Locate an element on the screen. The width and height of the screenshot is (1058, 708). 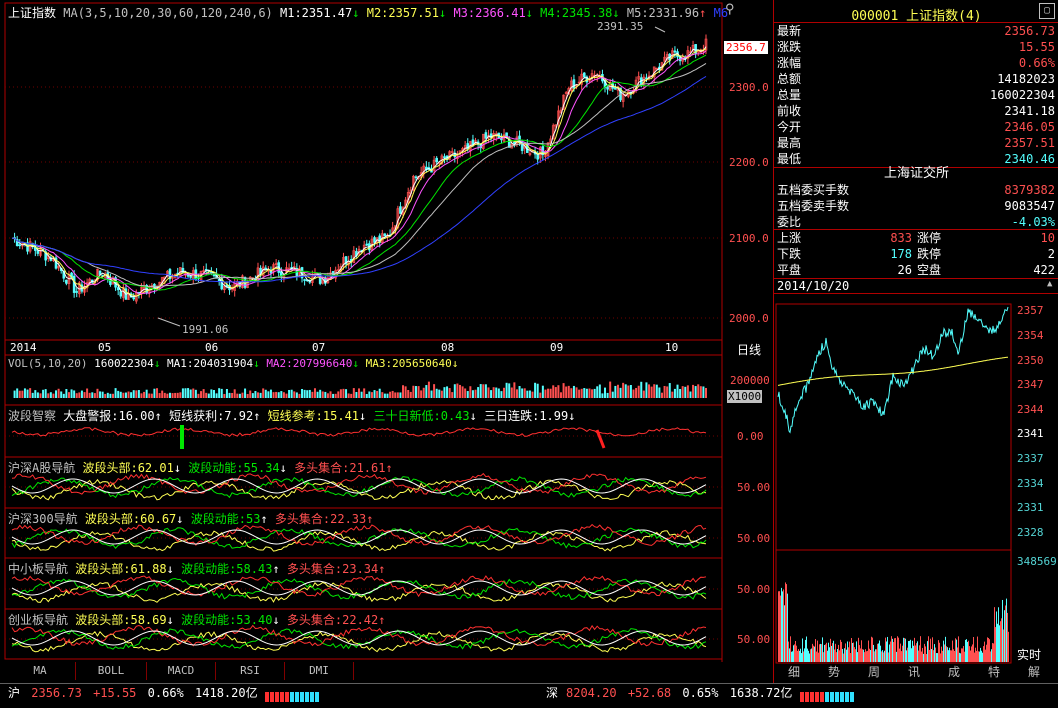
price-axis-2300: 2300.0 is located at coordinates (749, 87).